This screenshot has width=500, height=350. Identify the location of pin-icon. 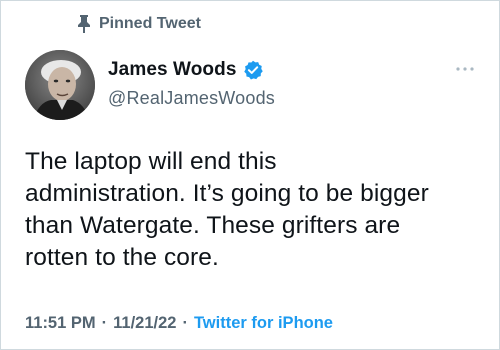
(84, 24).